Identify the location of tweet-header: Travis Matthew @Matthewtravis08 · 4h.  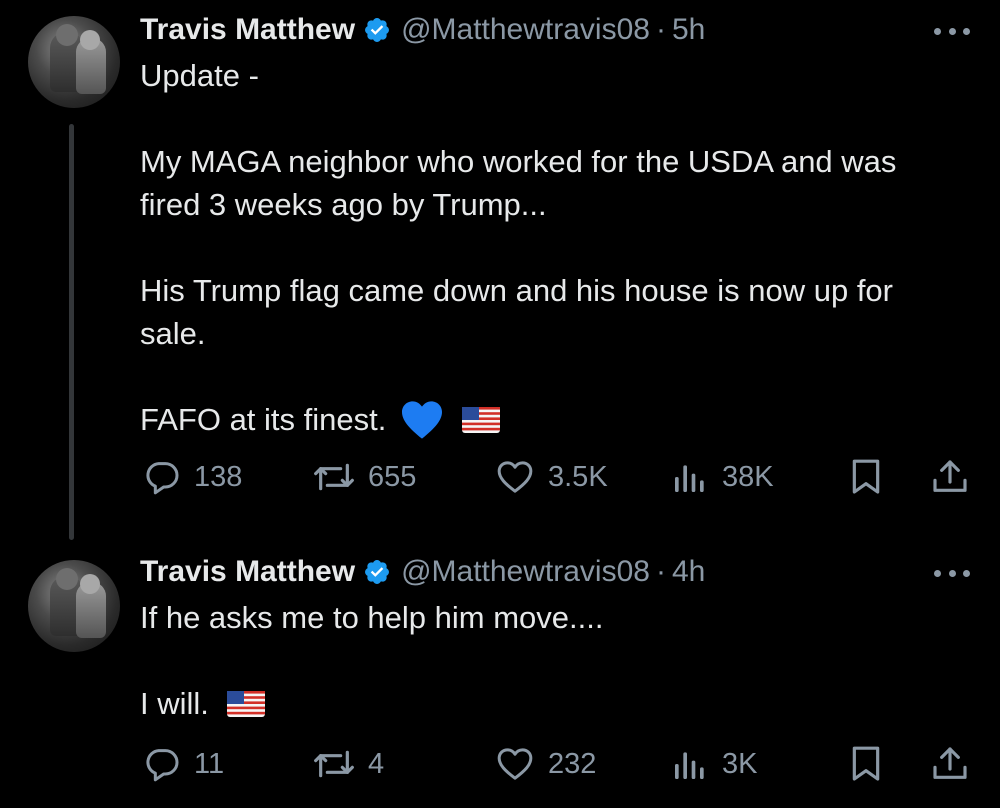
(422, 572).